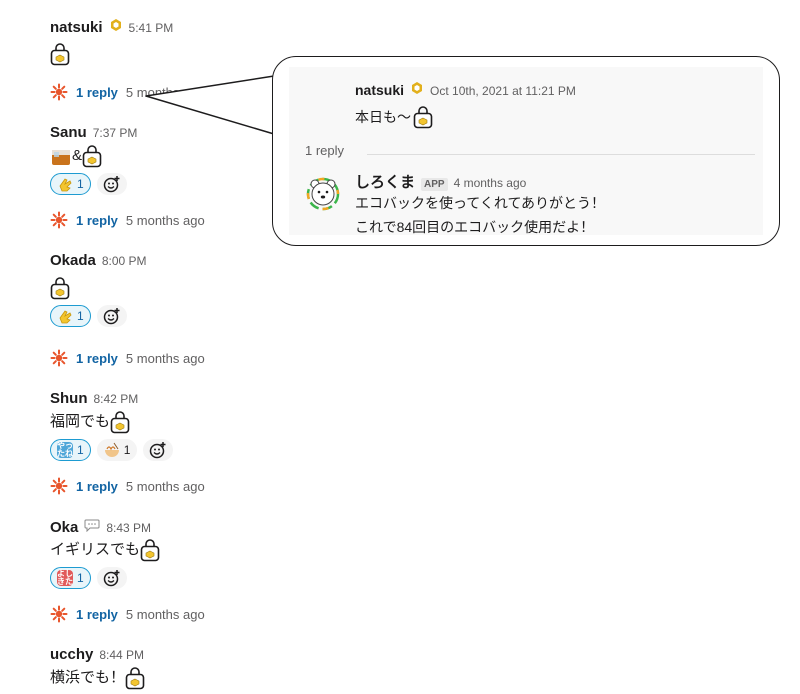 This screenshot has height=694, width=800. Describe the element at coordinates (116, 399) in the screenshot. I see `timestamp: 8:42 PM` at that location.